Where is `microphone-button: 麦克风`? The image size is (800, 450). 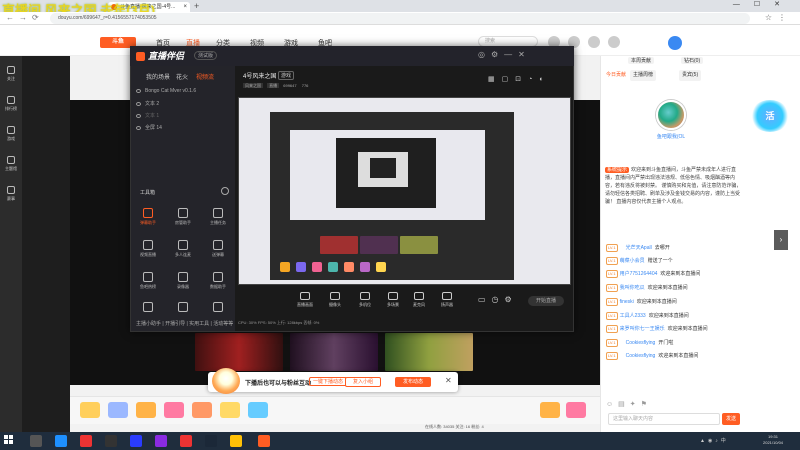
microphone-button: 麦克风 is located at coordinates (419, 300).